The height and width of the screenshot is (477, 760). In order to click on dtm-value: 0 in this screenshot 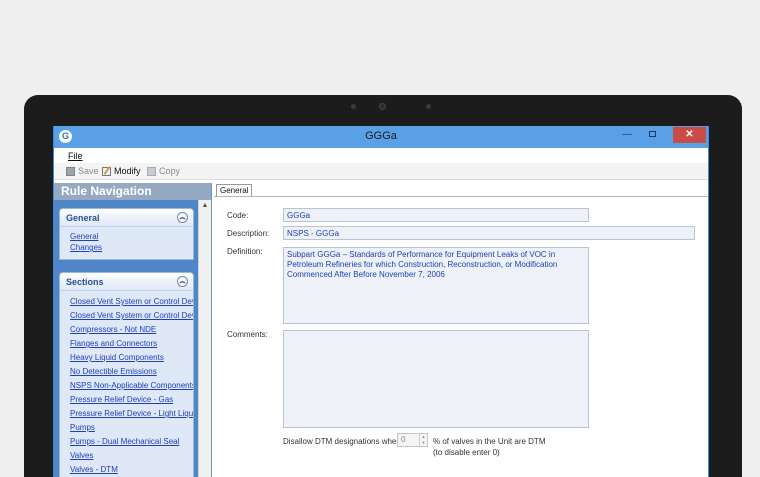, I will do `click(403, 439)`.